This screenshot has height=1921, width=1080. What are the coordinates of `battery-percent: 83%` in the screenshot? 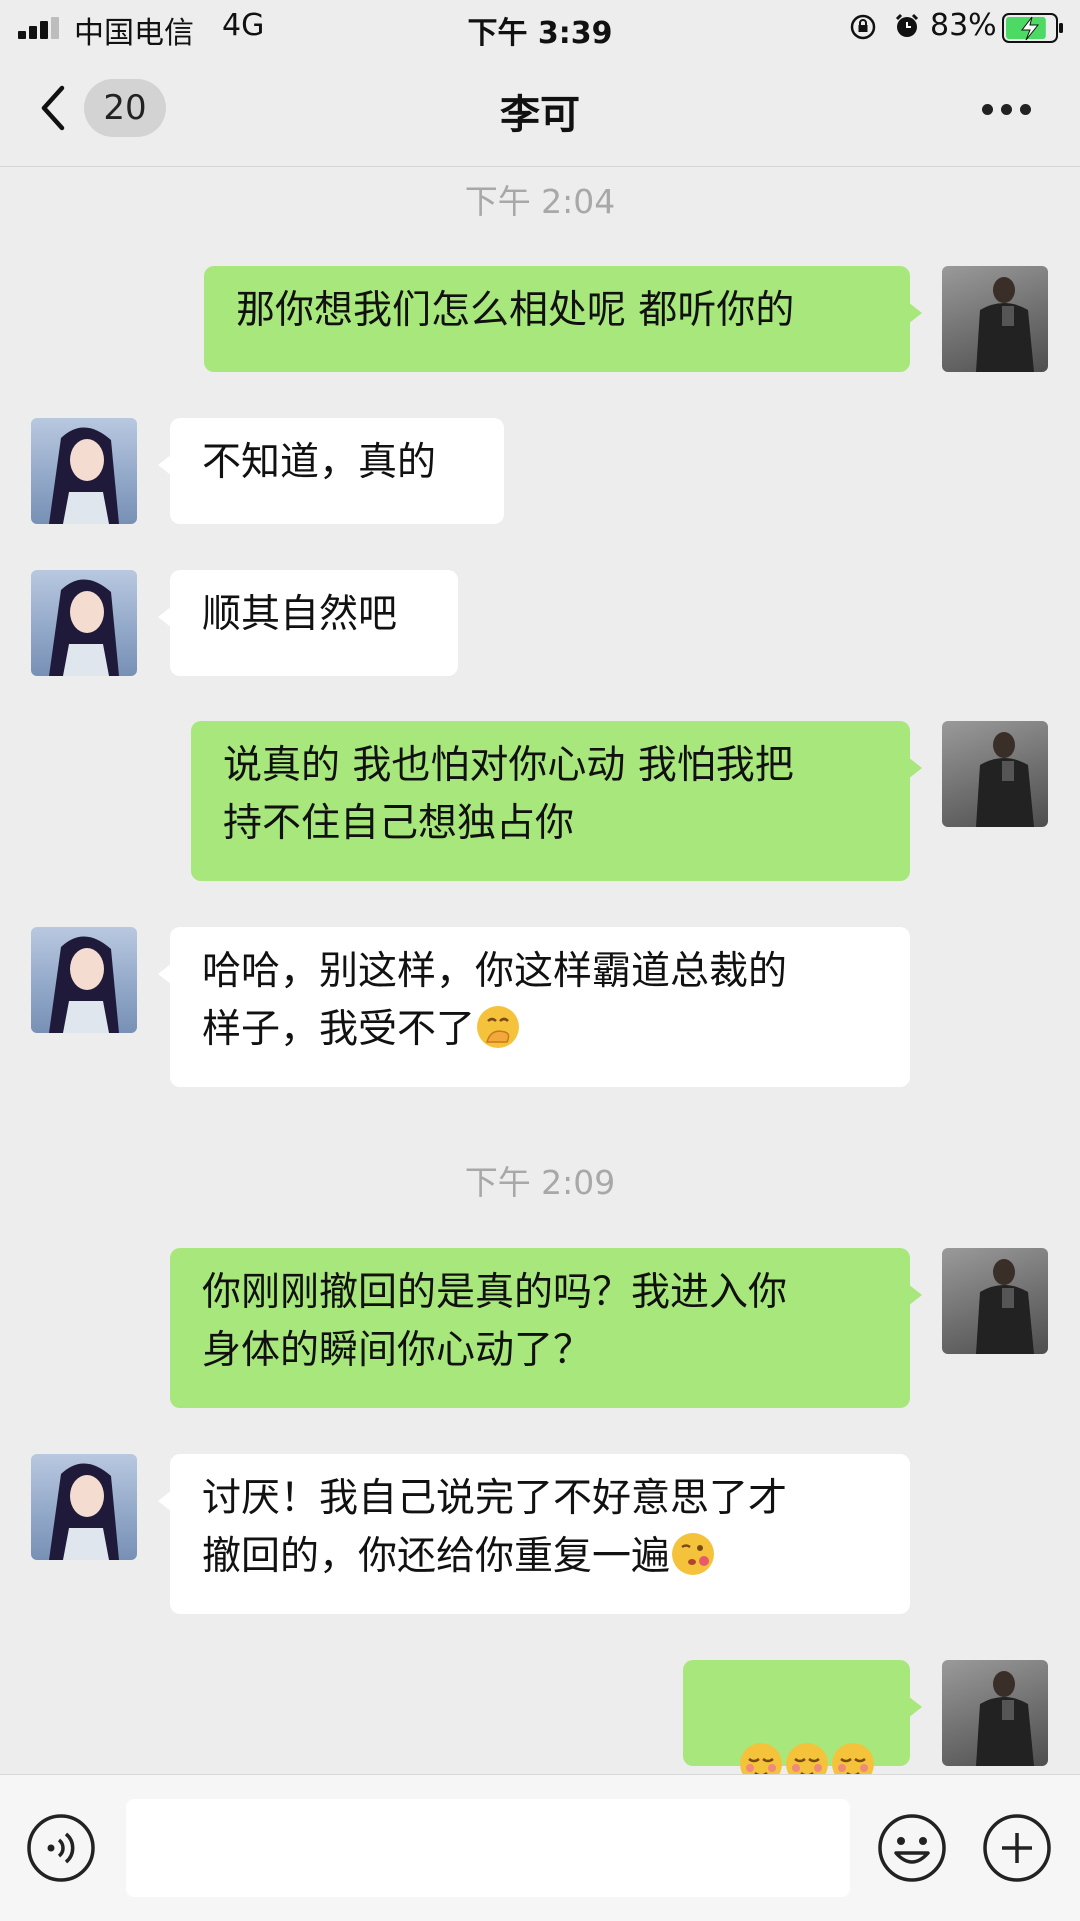 It's located at (963, 25).